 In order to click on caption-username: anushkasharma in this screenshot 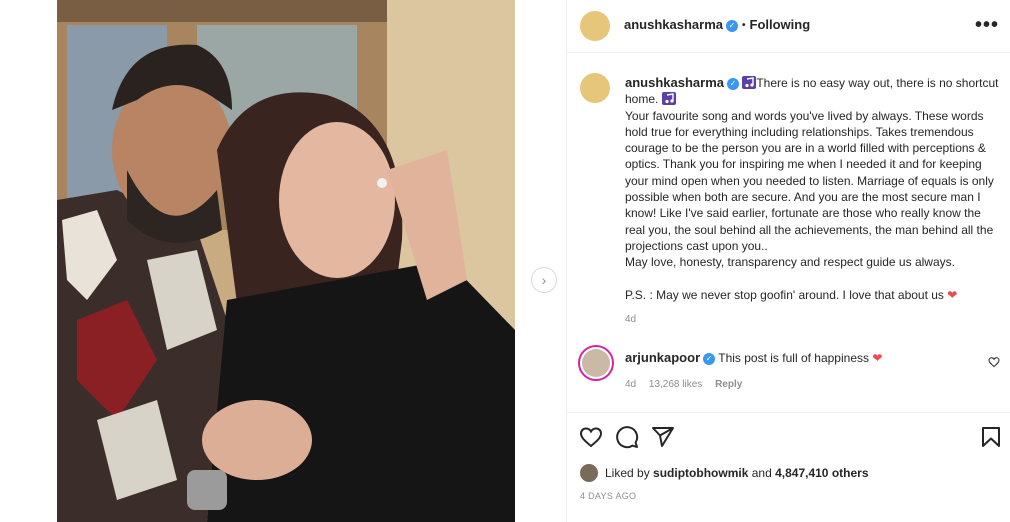, I will do `click(674, 82)`.